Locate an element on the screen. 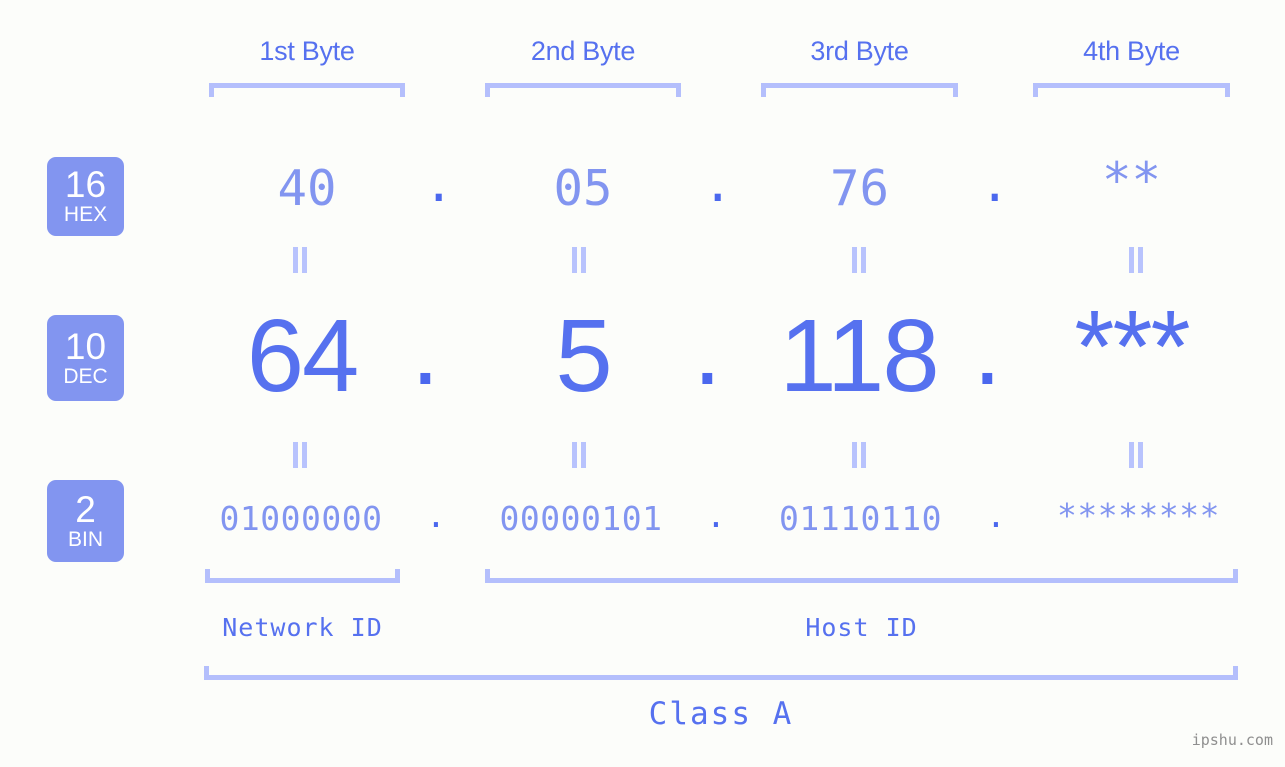  bin-byte-1: 01000000 is located at coordinates (301, 518).